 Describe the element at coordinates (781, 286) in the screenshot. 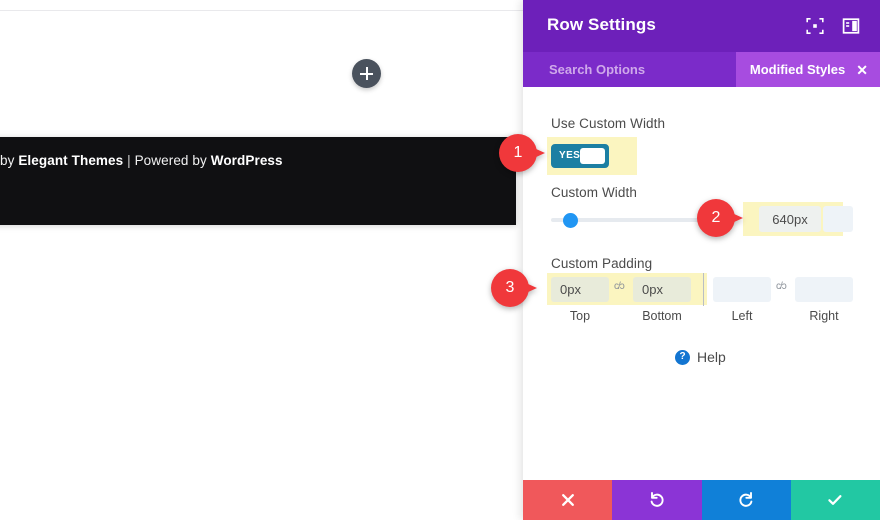

I see `link-horizontal-icon: c/ɔ` at that location.